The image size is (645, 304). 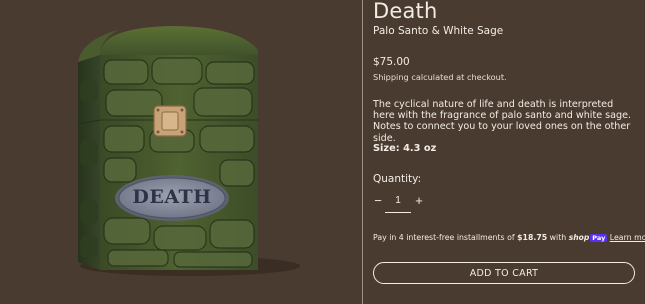 What do you see at coordinates (378, 201) in the screenshot?
I see `quantity-decrease-button: −` at bounding box center [378, 201].